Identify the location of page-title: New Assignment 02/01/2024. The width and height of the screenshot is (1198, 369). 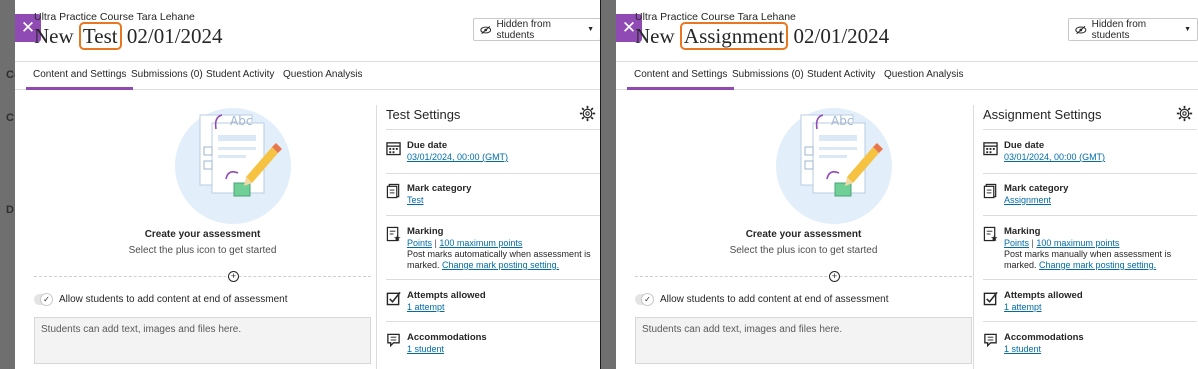
(762, 36).